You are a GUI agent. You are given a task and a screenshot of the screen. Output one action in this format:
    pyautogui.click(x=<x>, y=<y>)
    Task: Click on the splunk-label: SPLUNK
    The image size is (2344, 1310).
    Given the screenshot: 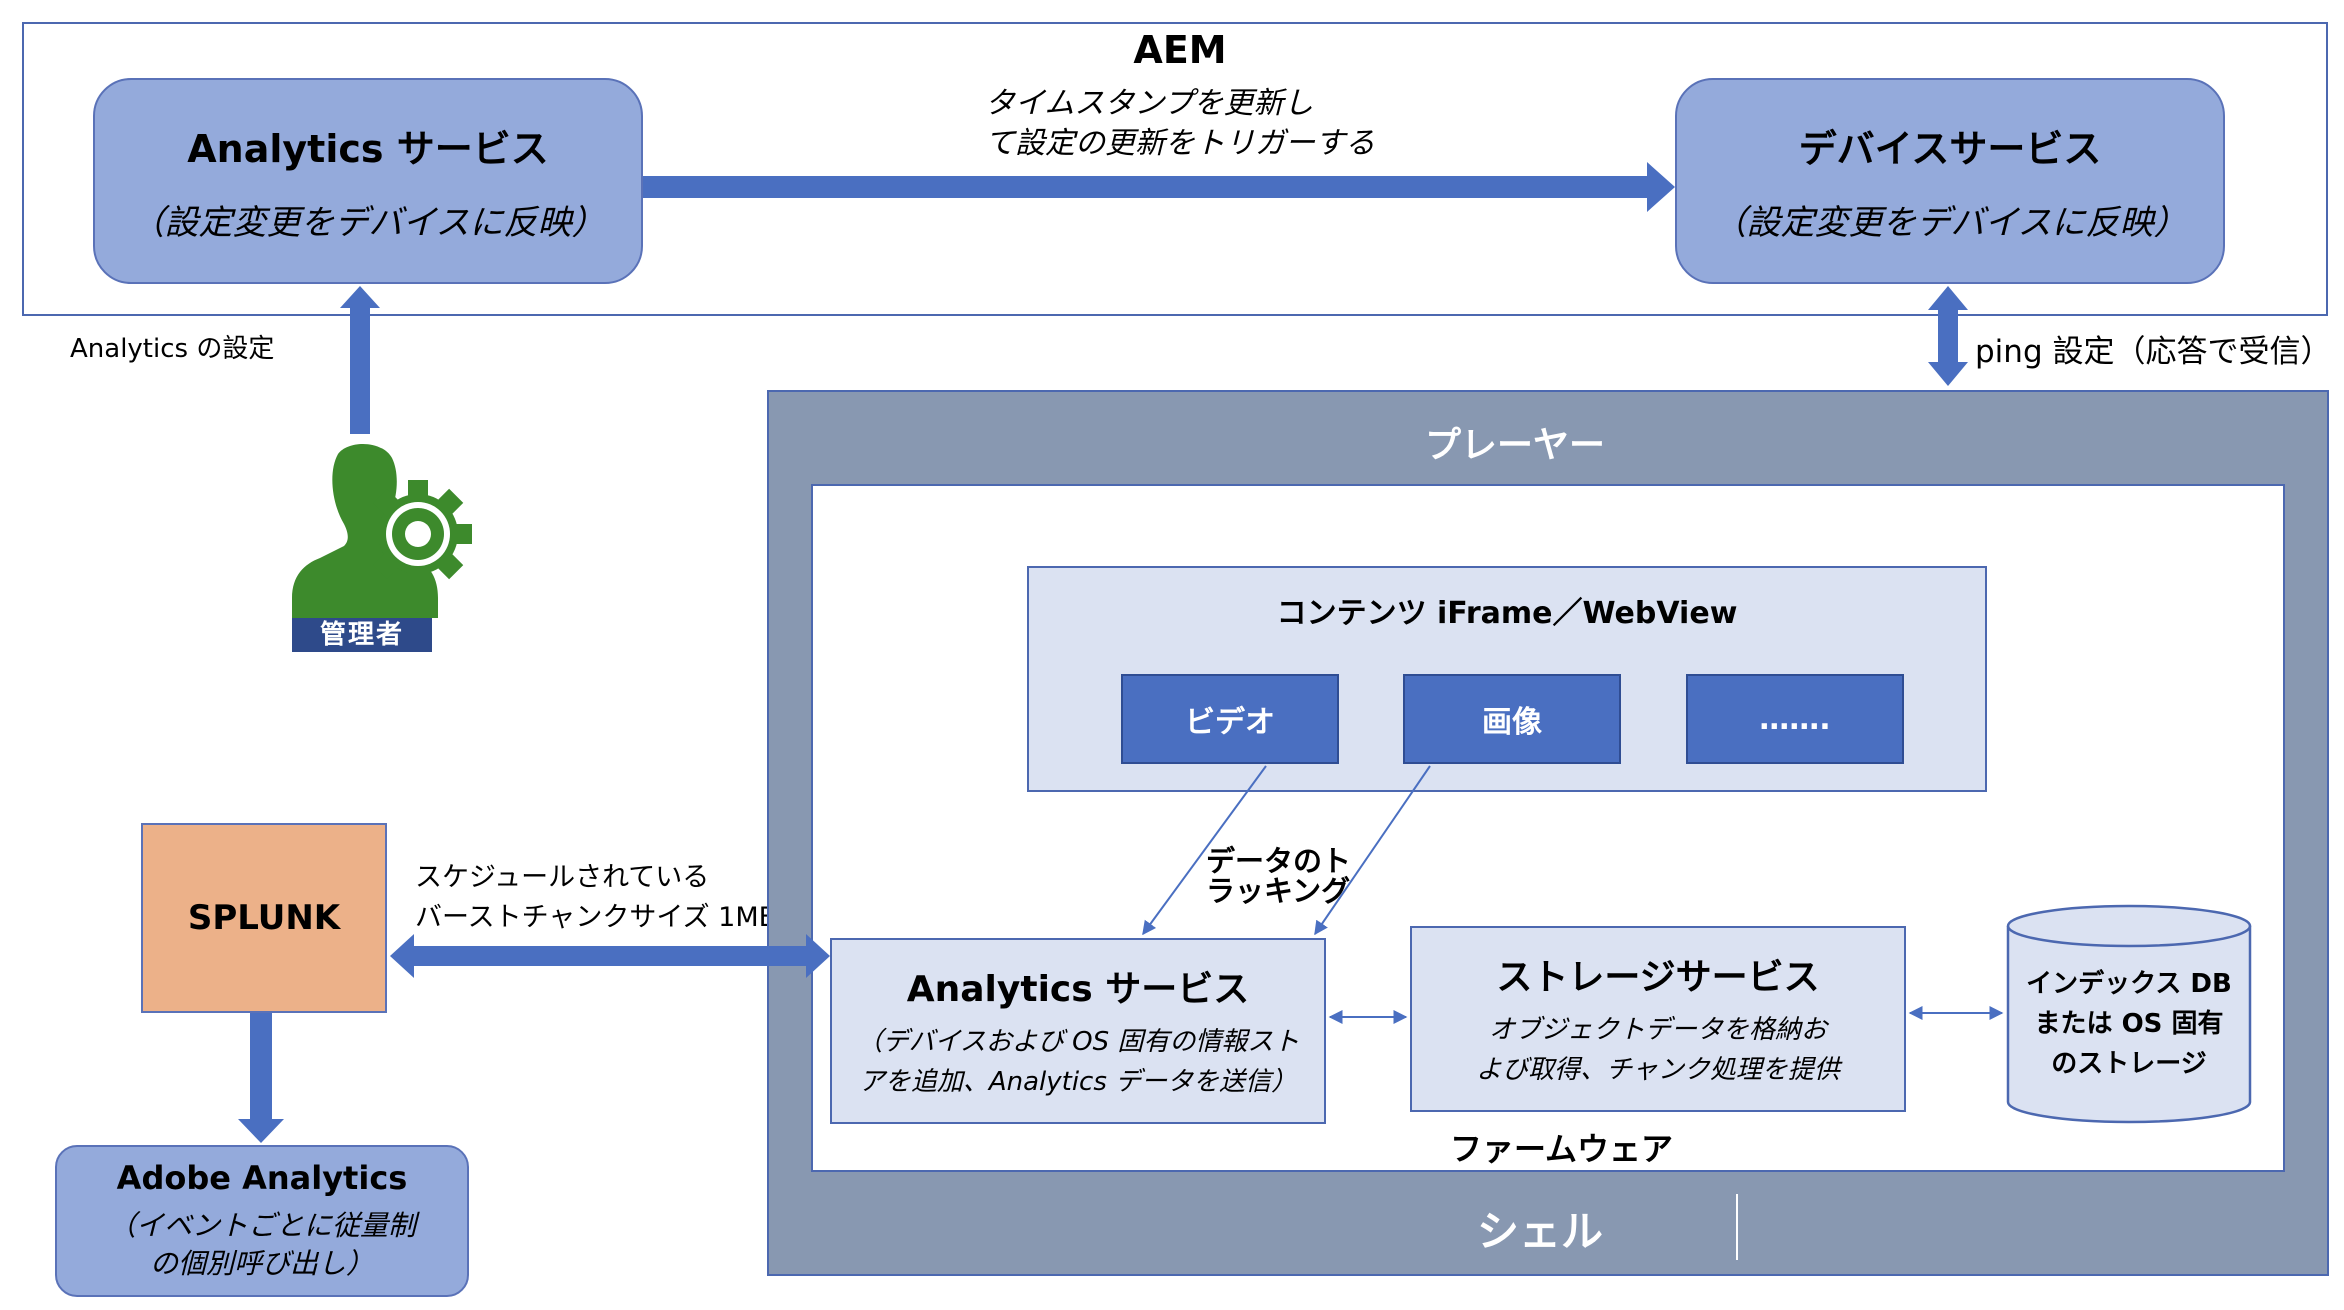 What is the action you would take?
    pyautogui.click(x=264, y=918)
    